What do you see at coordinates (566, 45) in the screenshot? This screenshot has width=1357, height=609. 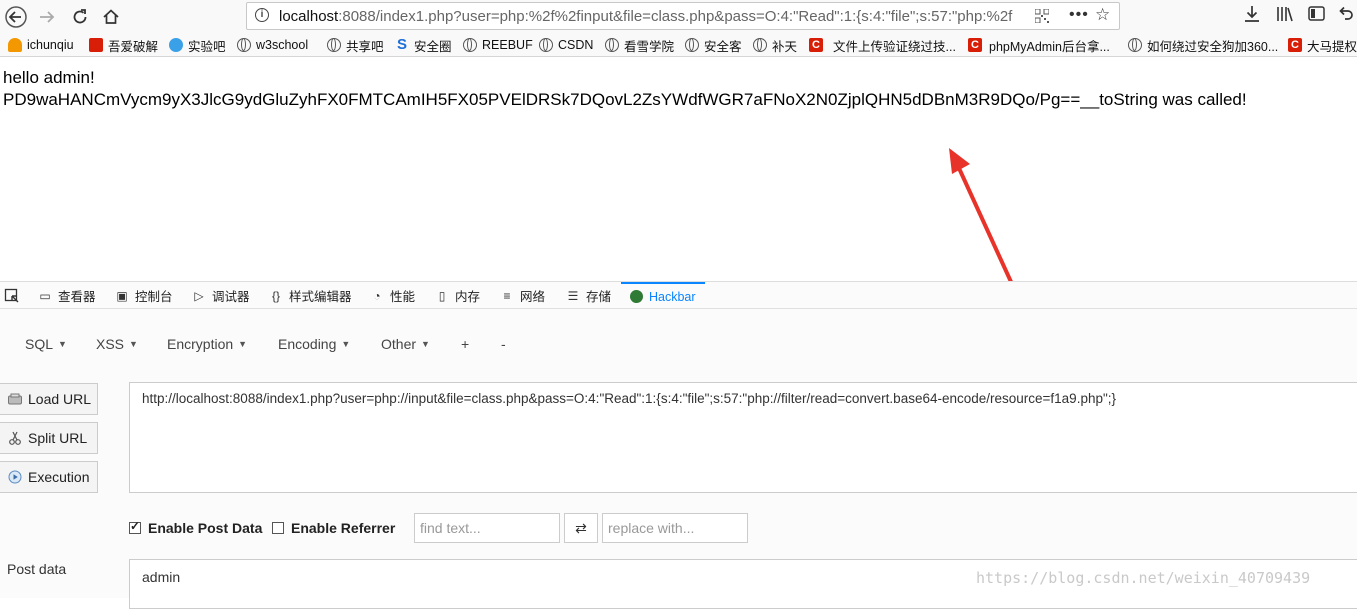 I see `bookmark-item: CSDN` at bounding box center [566, 45].